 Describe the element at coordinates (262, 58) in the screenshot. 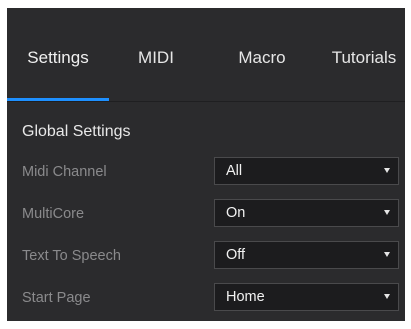

I see `tab-macro: Macro` at that location.